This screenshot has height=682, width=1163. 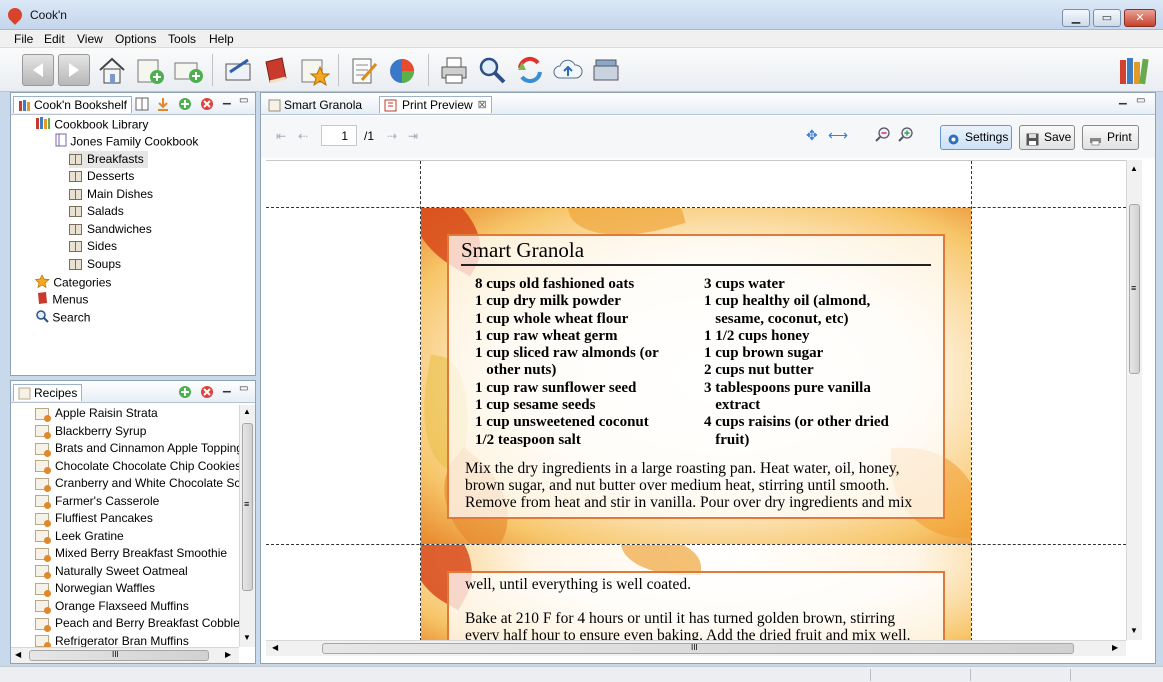 I want to click on edit-recipe-icon, so click(x=238, y=70).